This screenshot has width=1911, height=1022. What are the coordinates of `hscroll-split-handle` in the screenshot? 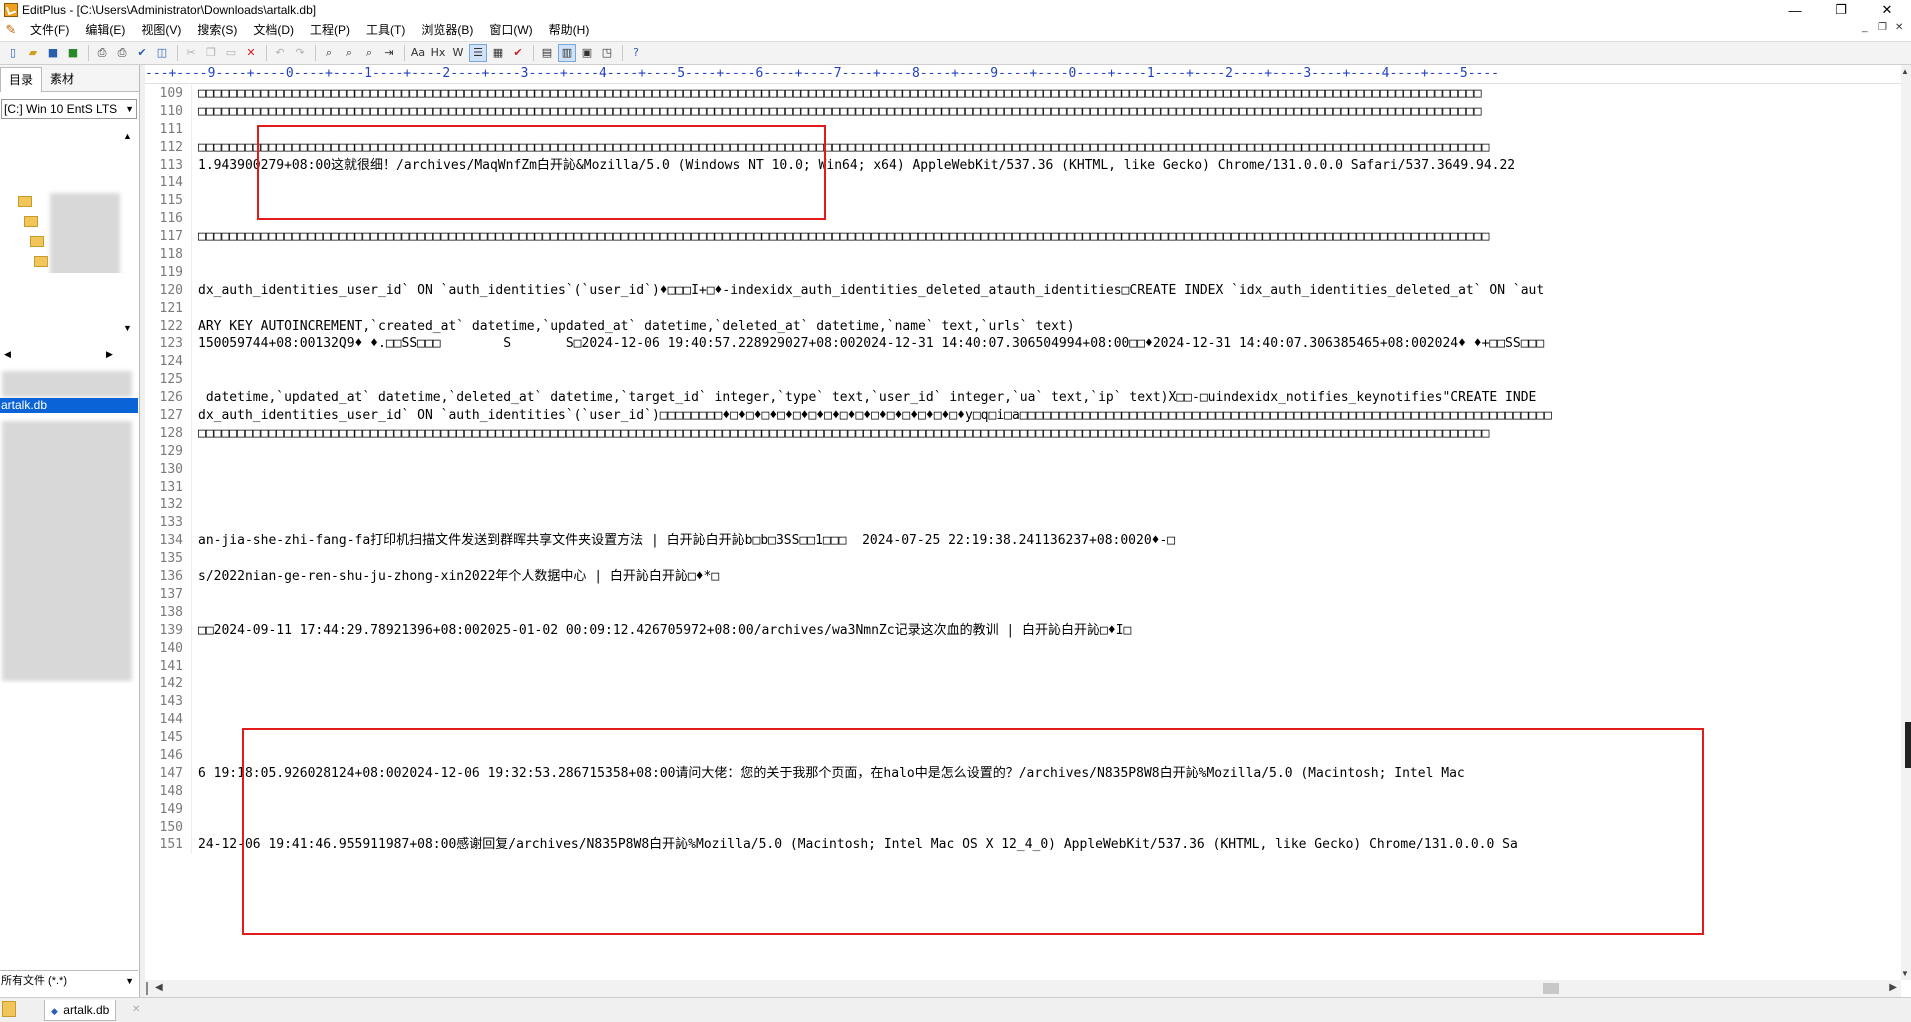 It's located at (147, 988).